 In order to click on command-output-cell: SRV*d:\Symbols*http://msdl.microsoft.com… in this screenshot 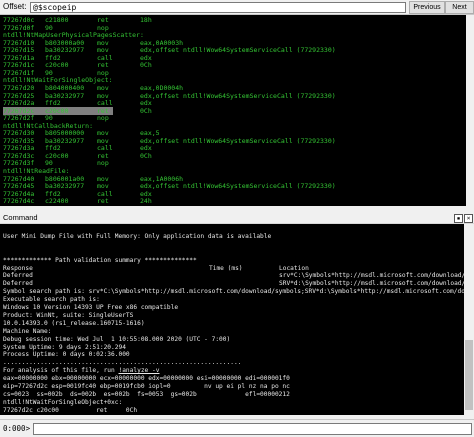, I will do `click(371, 284)`.